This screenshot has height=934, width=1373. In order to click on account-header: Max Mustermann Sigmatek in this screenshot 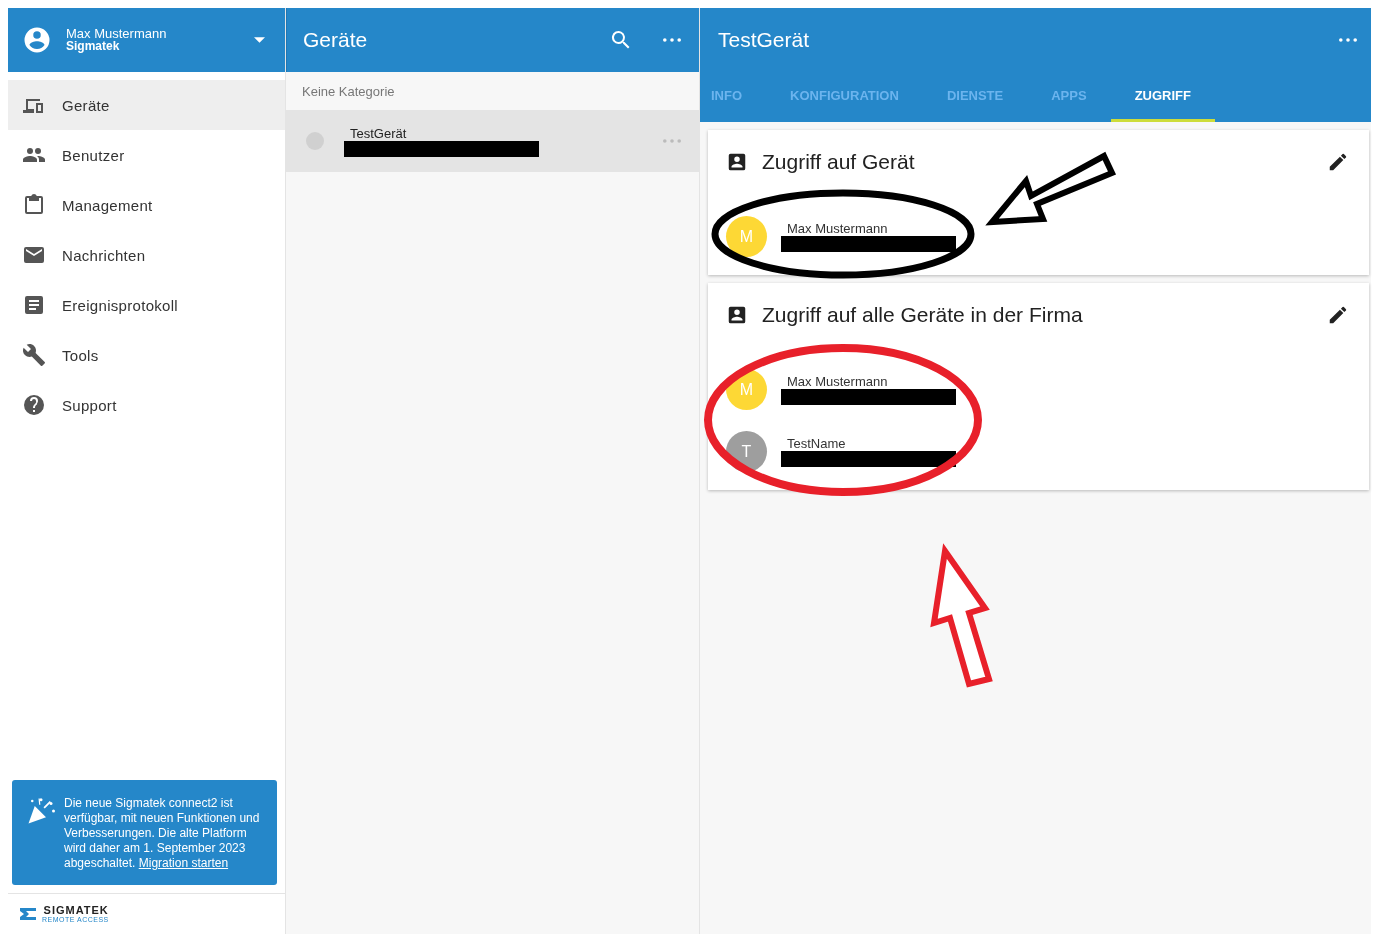, I will do `click(146, 40)`.